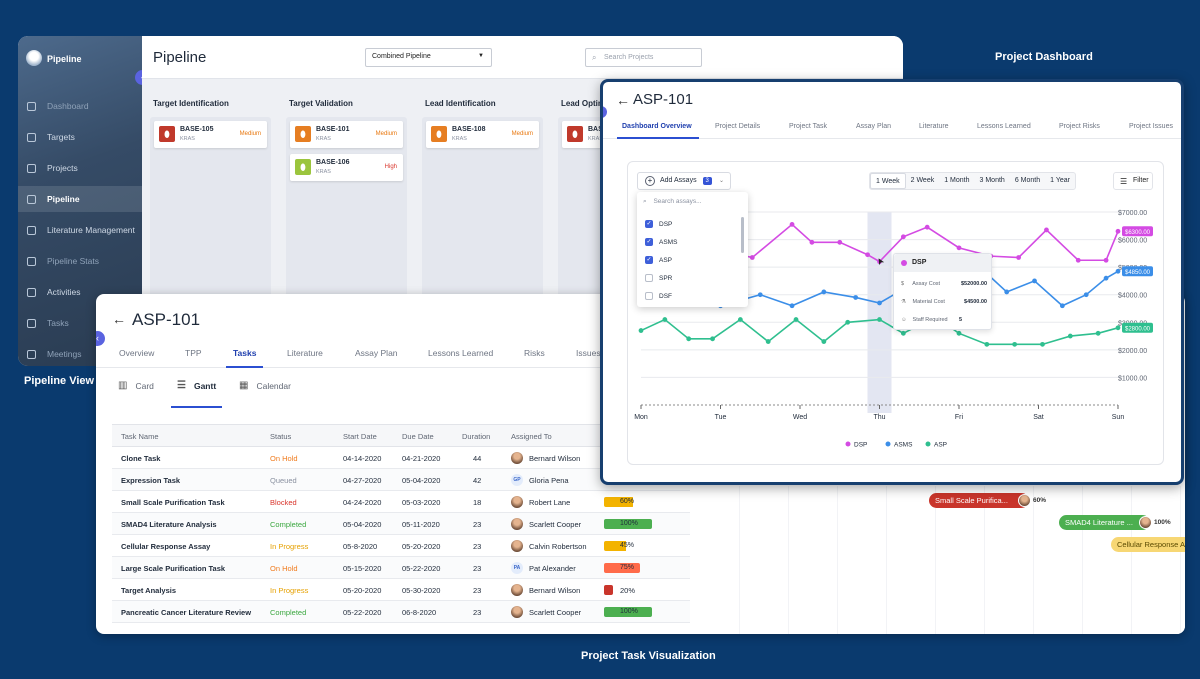  What do you see at coordinates (531, 436) in the screenshot?
I see `col-assigned-to: Assigned To` at bounding box center [531, 436].